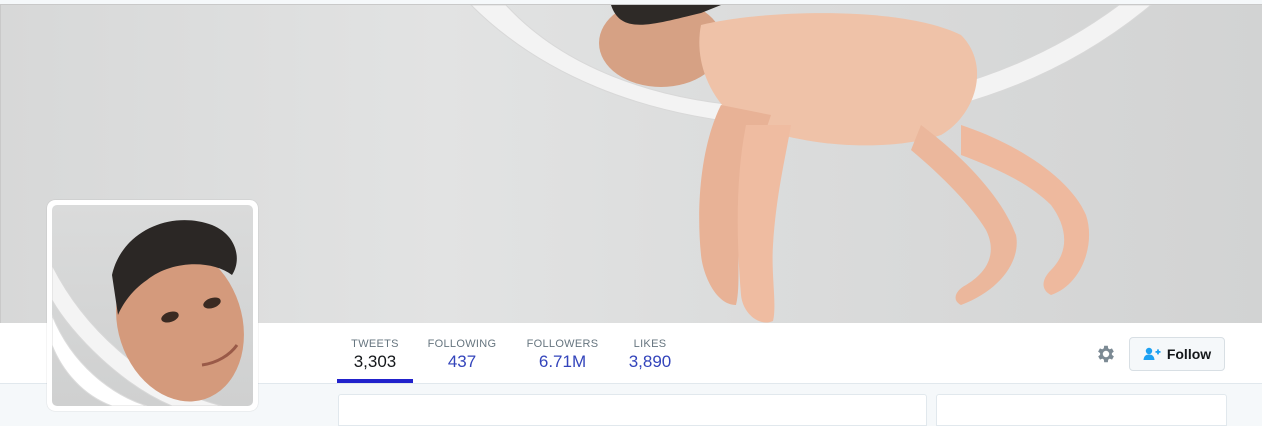  Describe the element at coordinates (1152, 353) in the screenshot. I see `add-user-icon` at that location.